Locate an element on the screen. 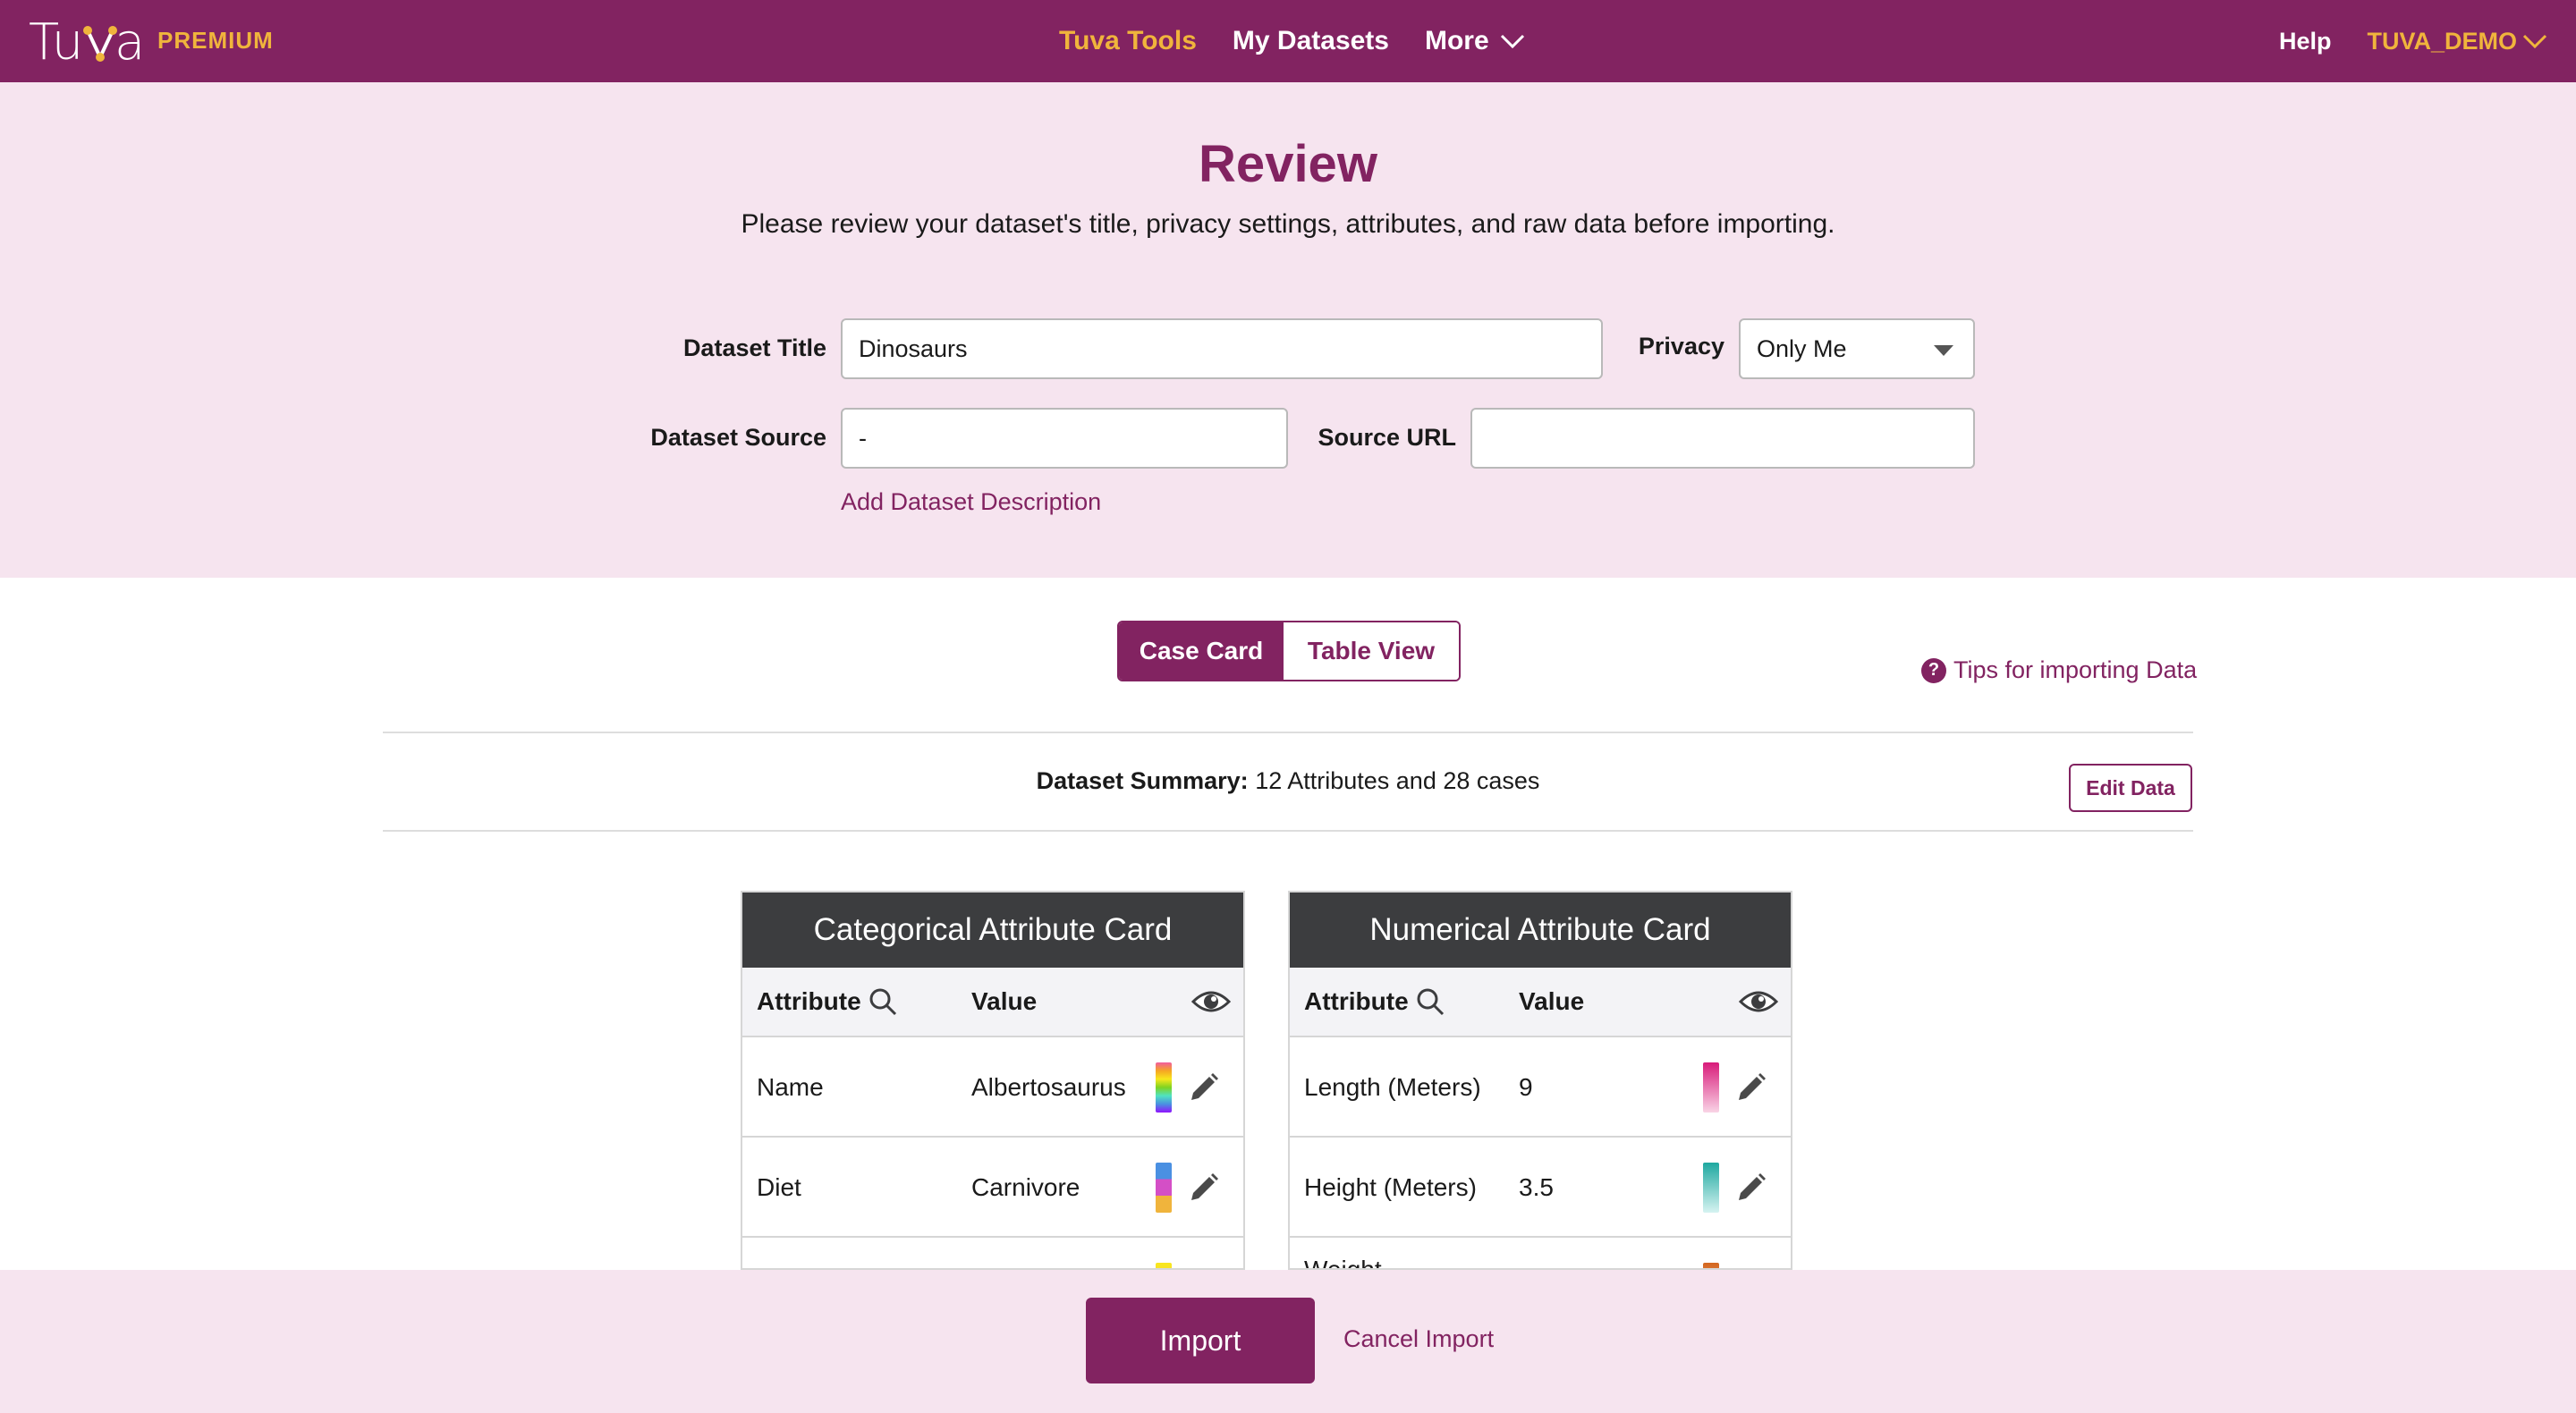 The width and height of the screenshot is (2576, 1413). case-card-tab: Case Card is located at coordinates (1201, 651).